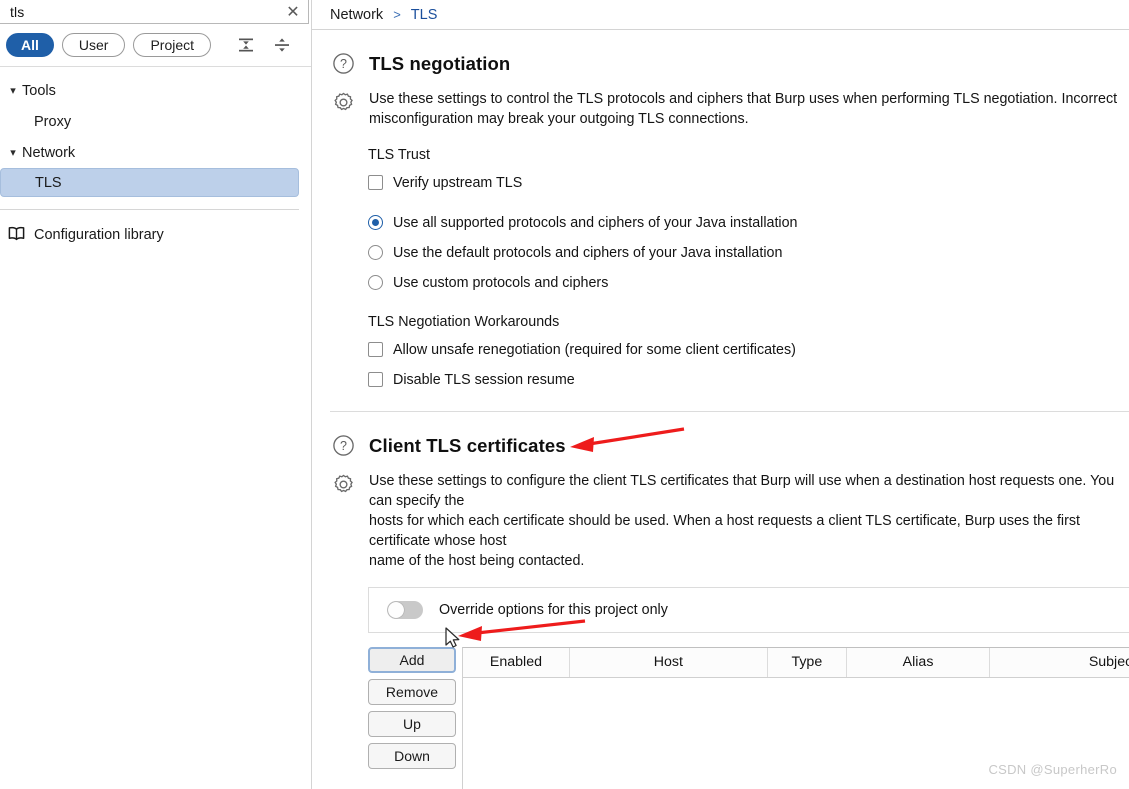  Describe the element at coordinates (16, 235) in the screenshot. I see `book-icon` at that location.